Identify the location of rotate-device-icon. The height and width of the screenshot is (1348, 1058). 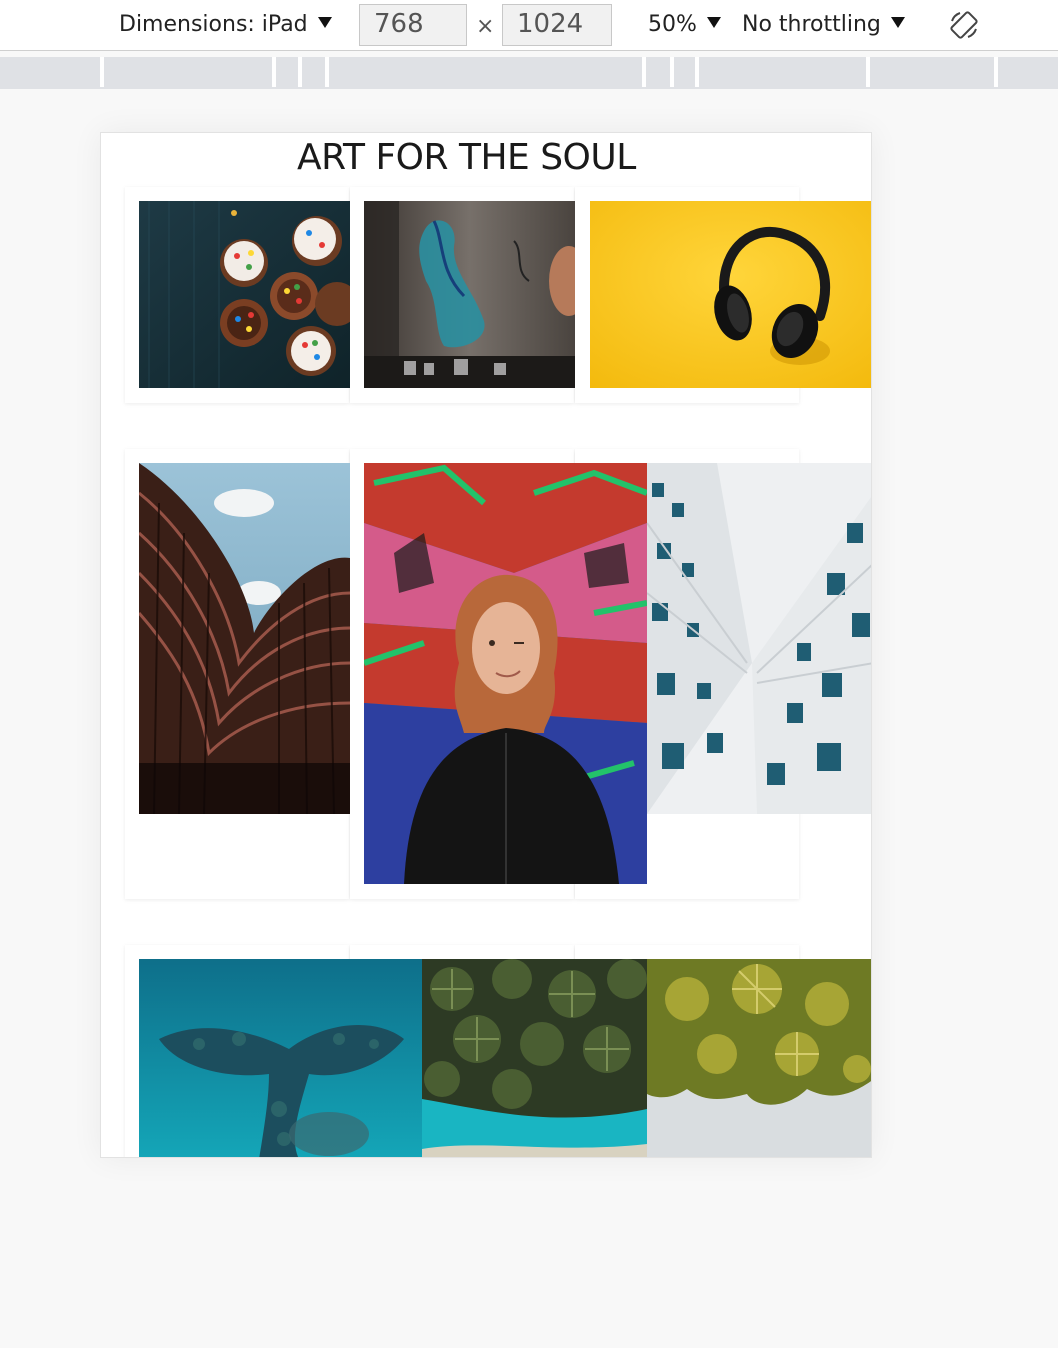
(964, 25).